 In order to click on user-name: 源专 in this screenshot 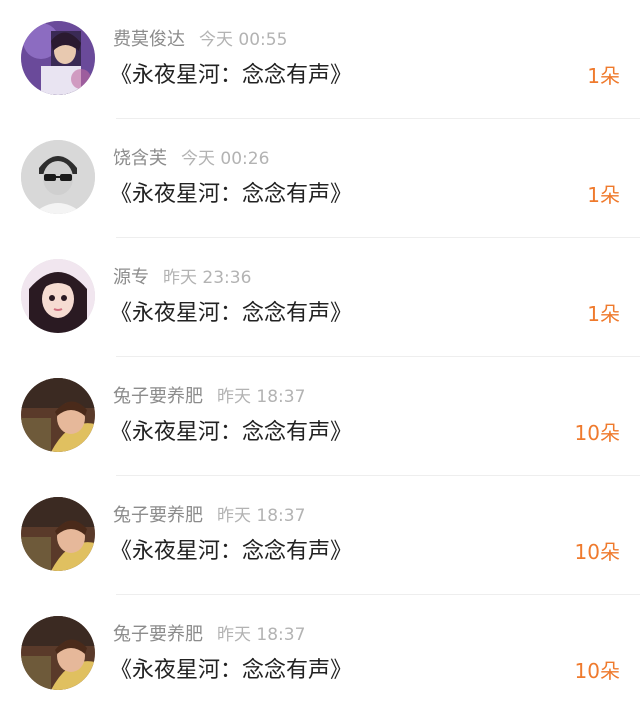, I will do `click(131, 277)`.